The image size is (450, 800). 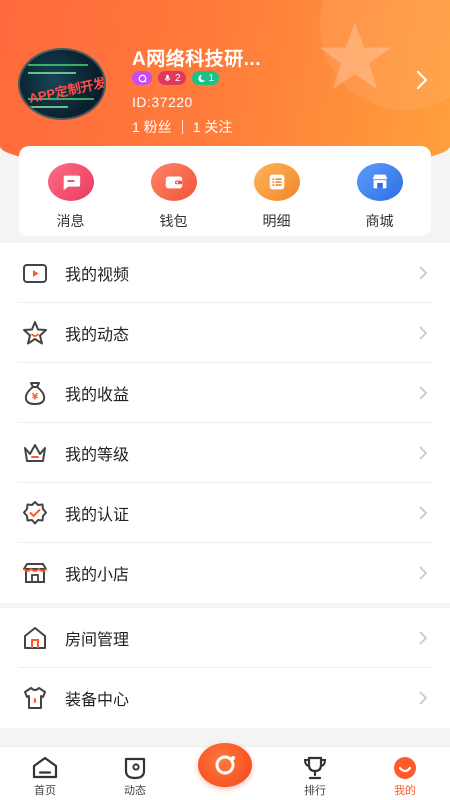 I want to click on star-icon, so click(x=35, y=333).